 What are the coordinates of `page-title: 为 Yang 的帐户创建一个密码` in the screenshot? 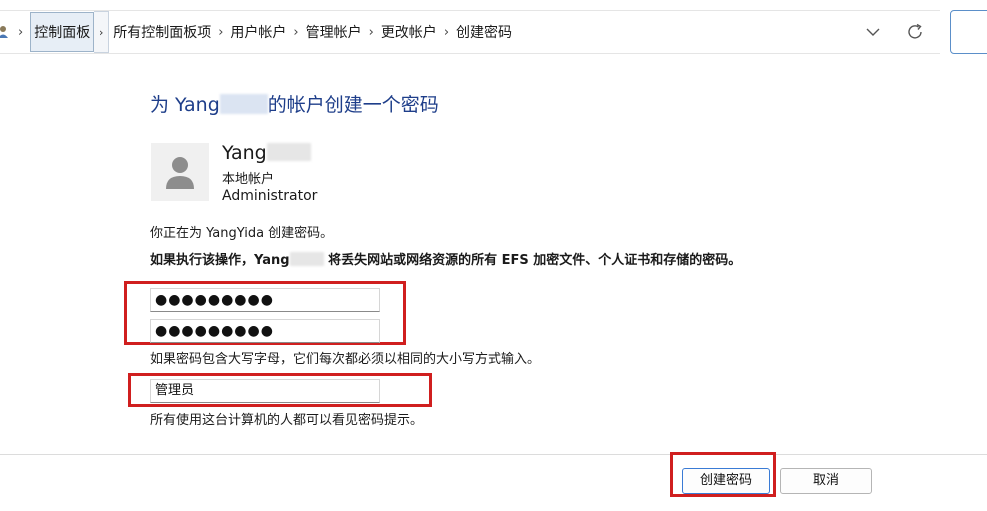 It's located at (294, 105).